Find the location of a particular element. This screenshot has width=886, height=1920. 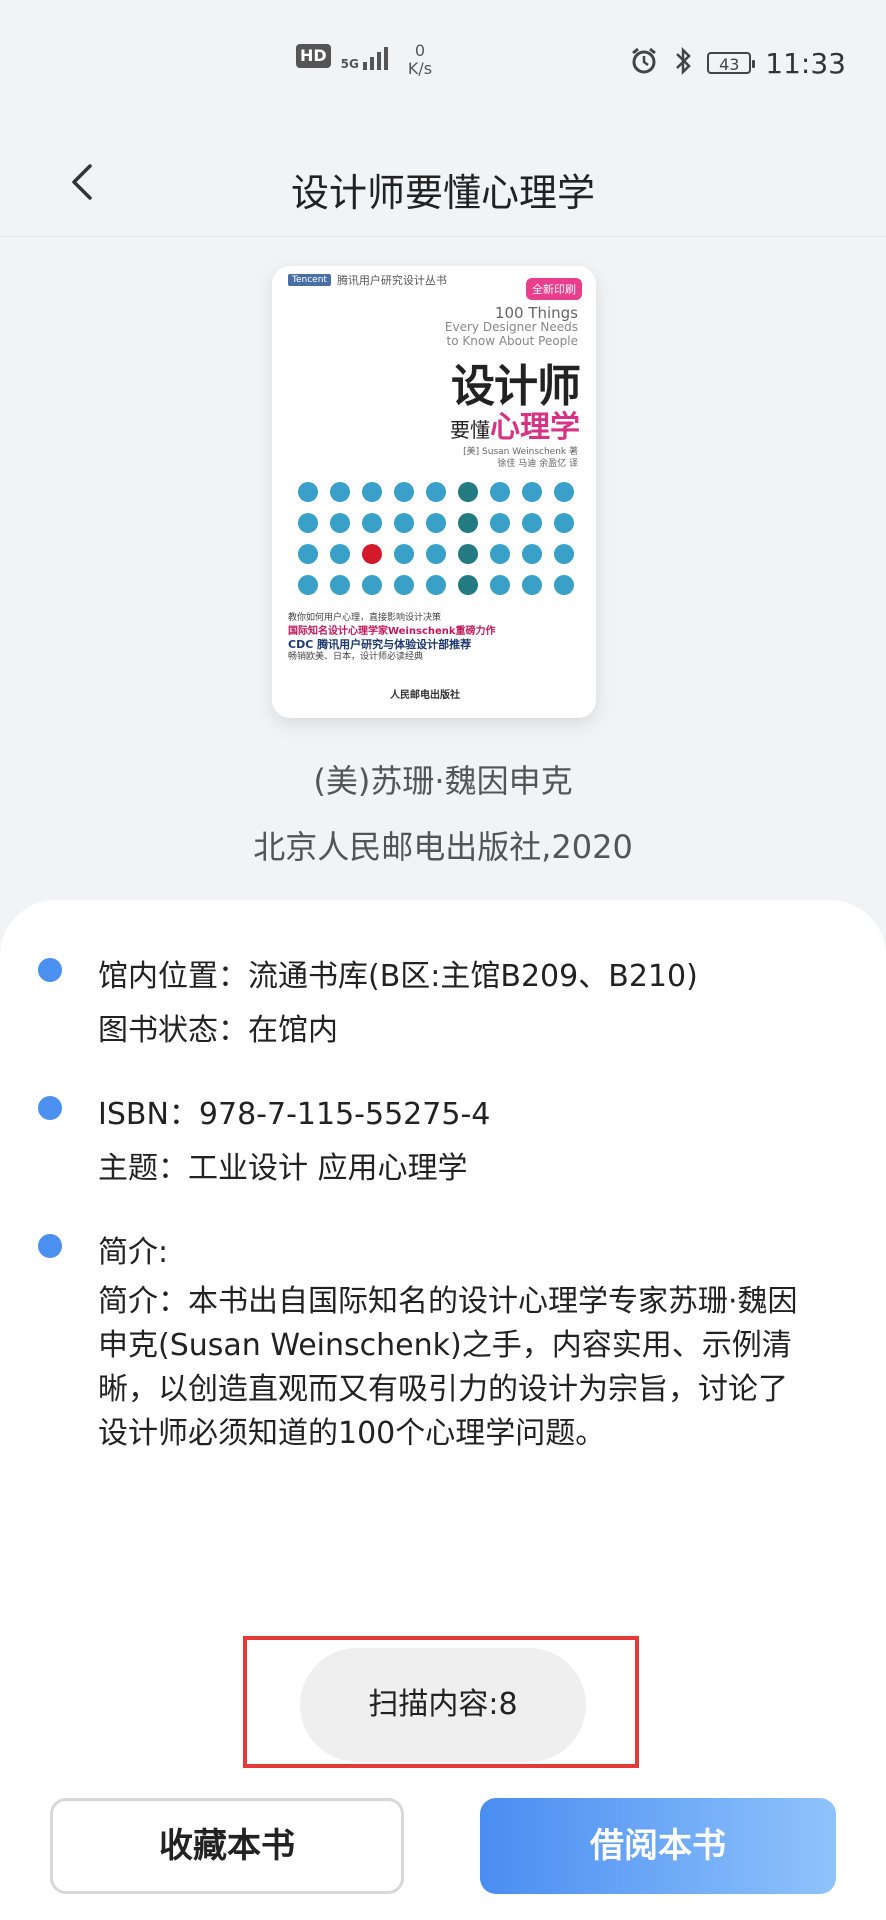

cover-en-line-2: Every Designer Needs is located at coordinates (511, 327).